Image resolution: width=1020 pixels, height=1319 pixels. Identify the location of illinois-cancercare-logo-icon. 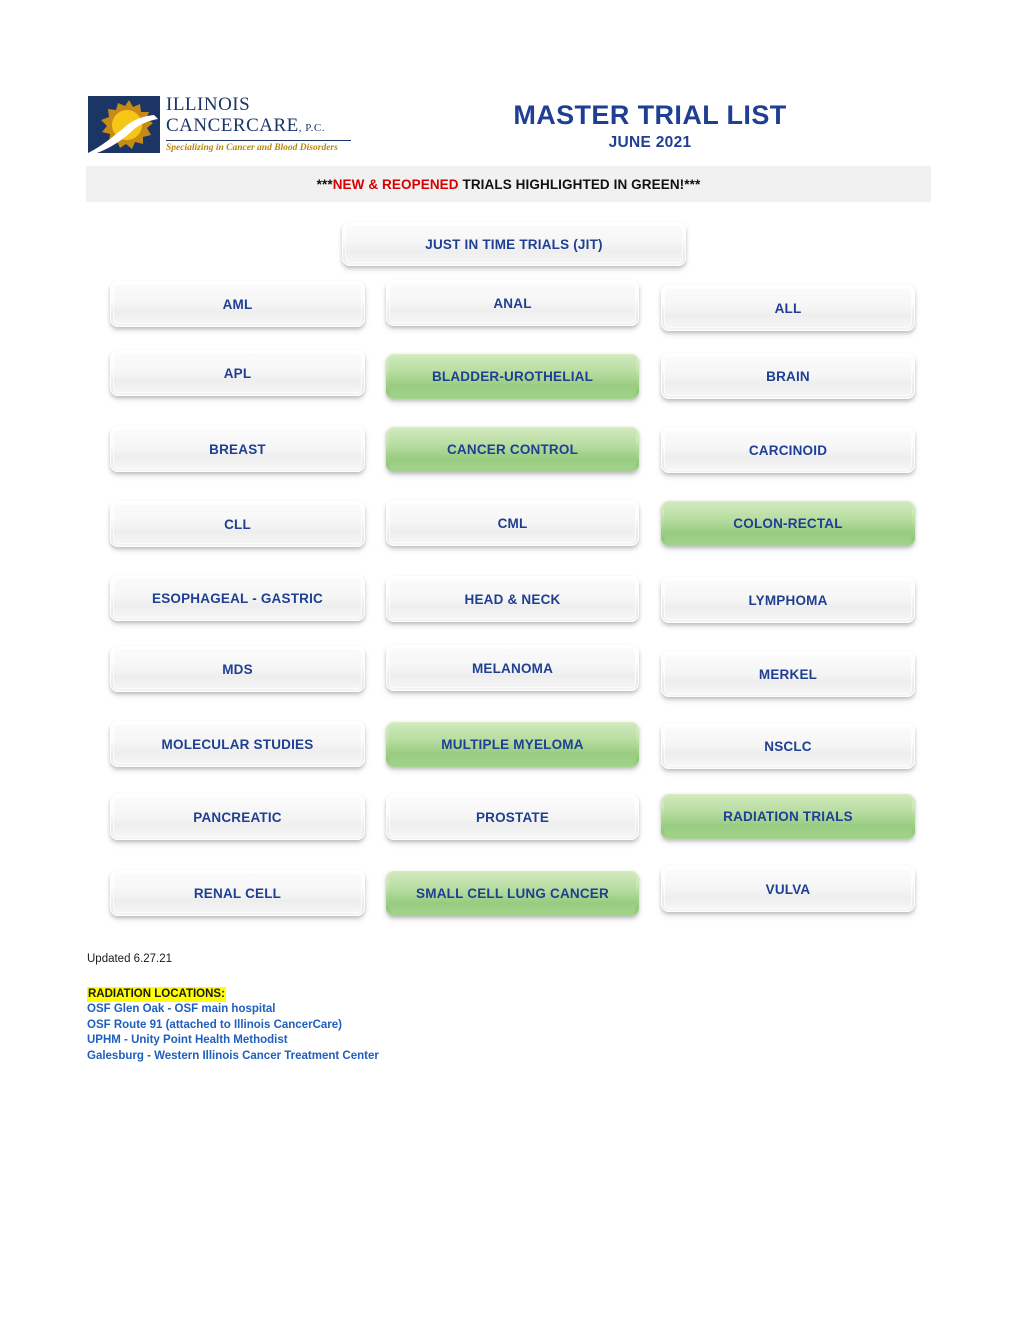
(124, 124).